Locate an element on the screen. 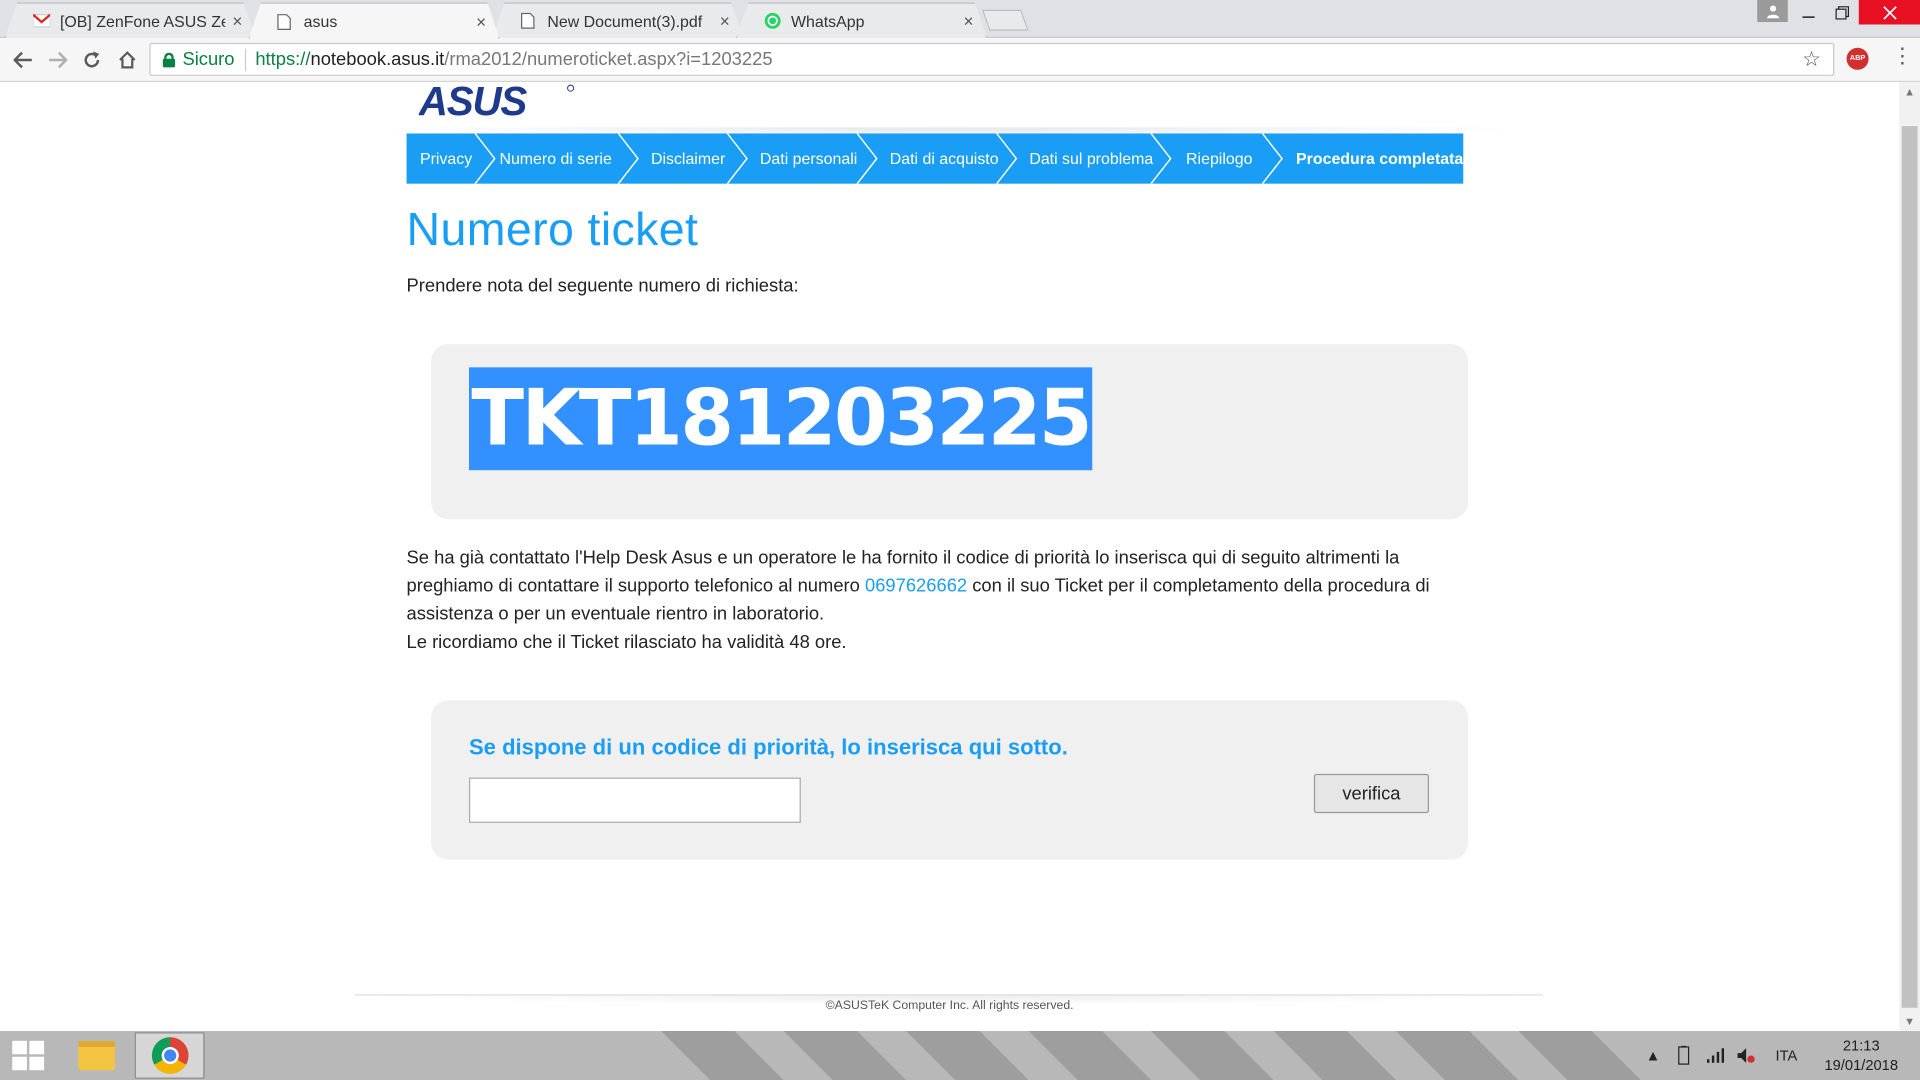  step-completed: Procedura completata is located at coordinates (1374, 158).